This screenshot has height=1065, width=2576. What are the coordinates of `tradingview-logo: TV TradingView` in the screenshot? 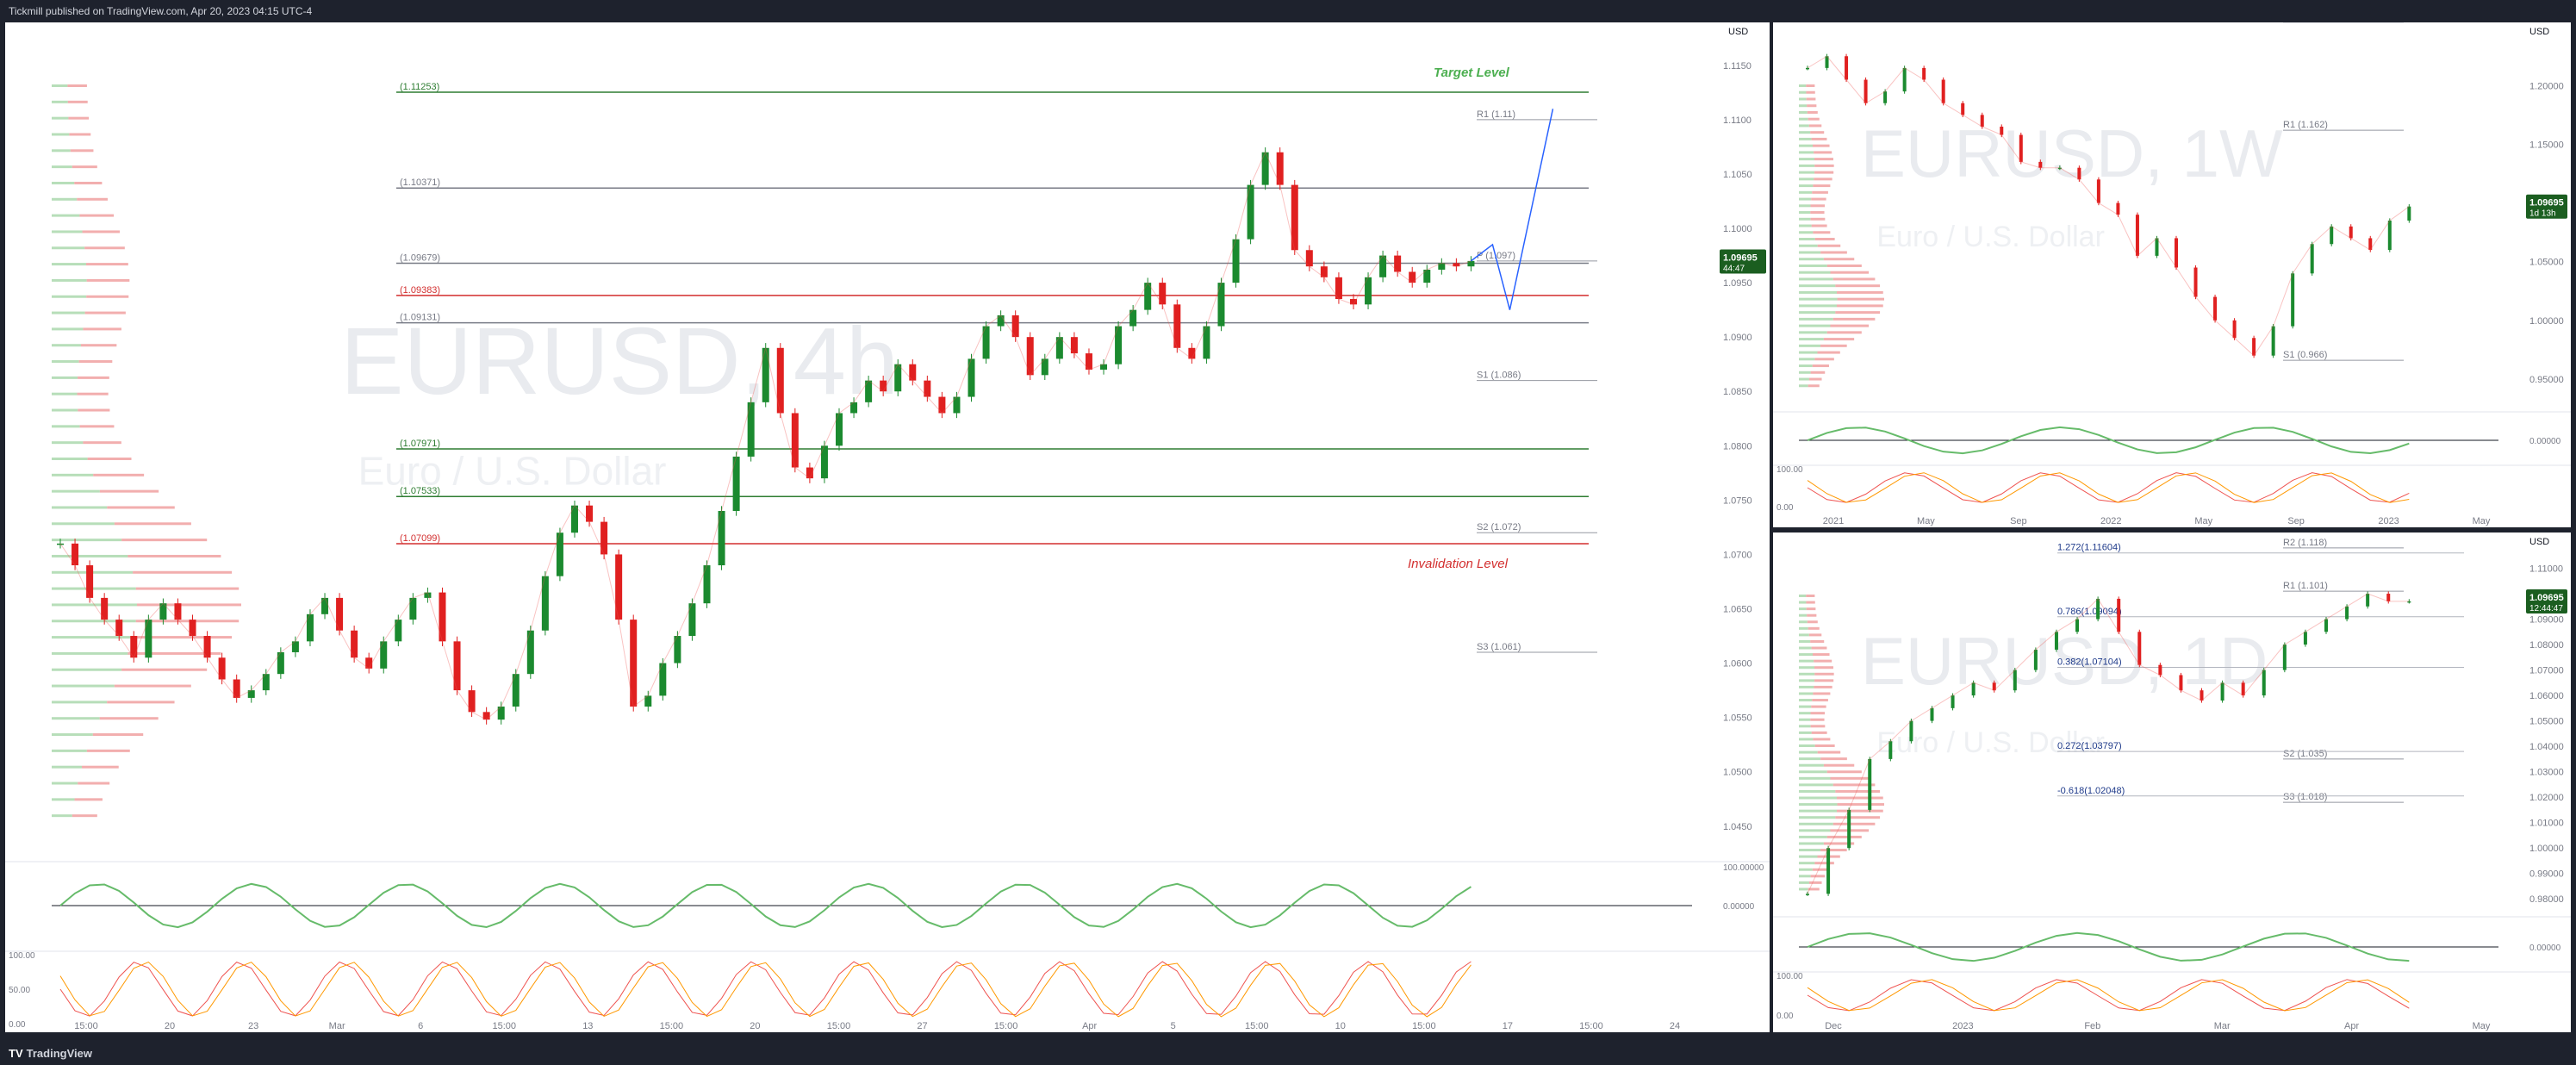 It's located at (51, 1053).